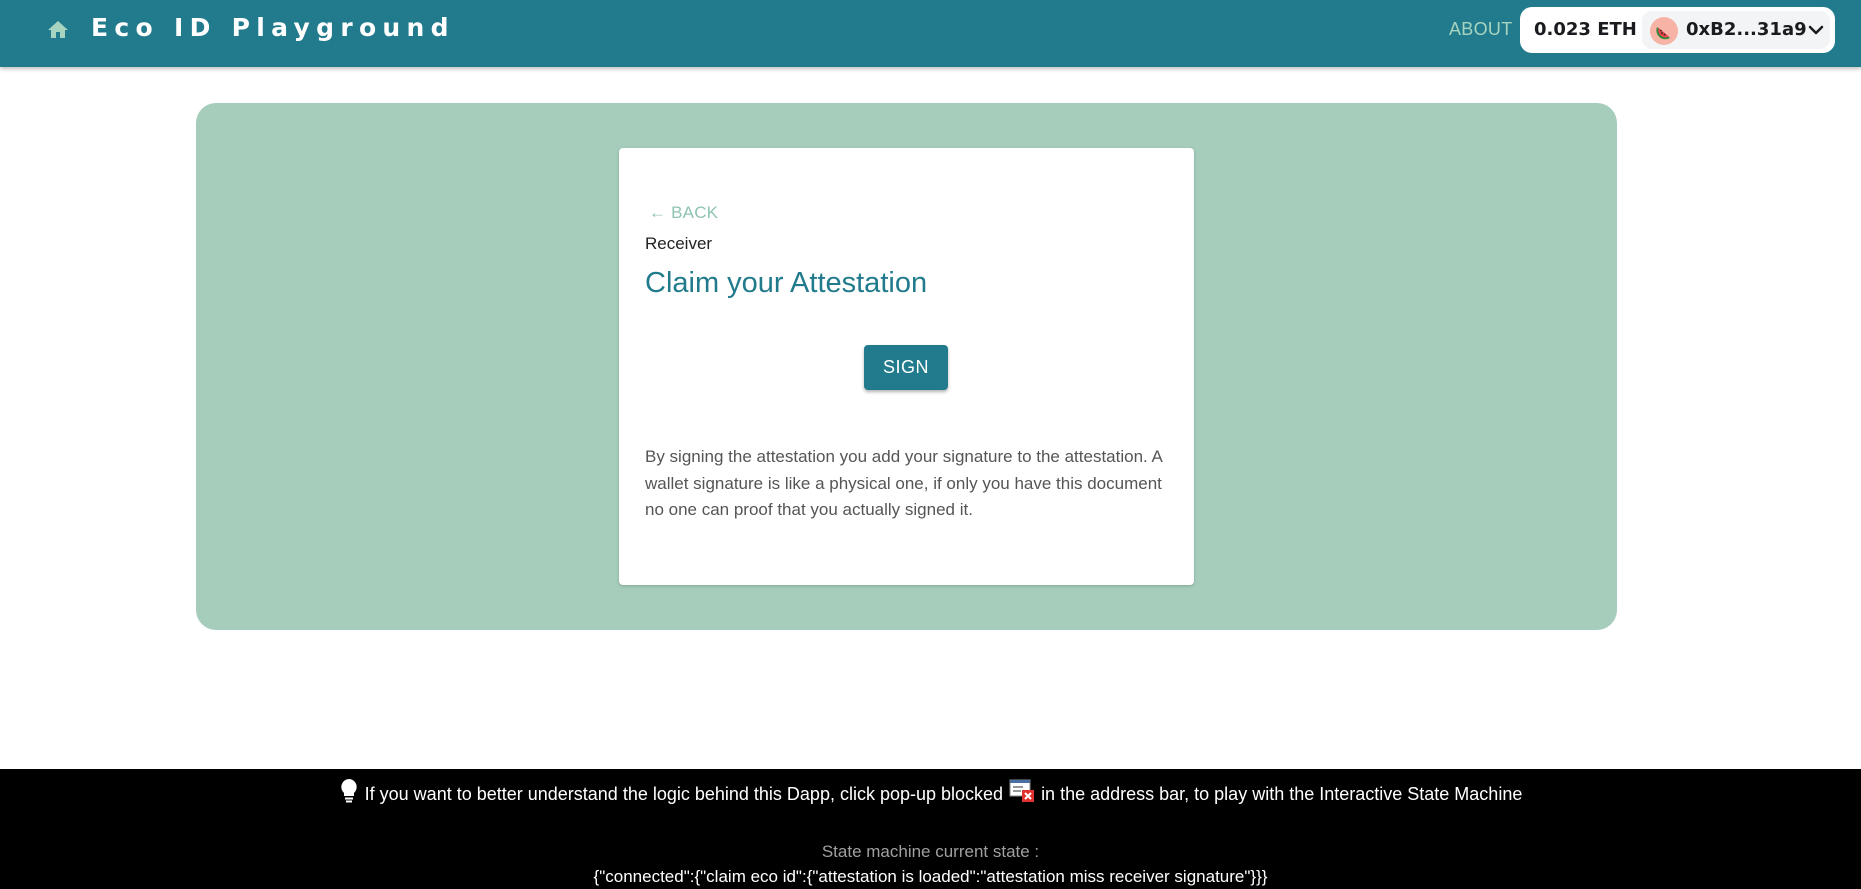 The height and width of the screenshot is (889, 1861). What do you see at coordinates (1022, 790) in the screenshot?
I see `popup-blocked-icon` at bounding box center [1022, 790].